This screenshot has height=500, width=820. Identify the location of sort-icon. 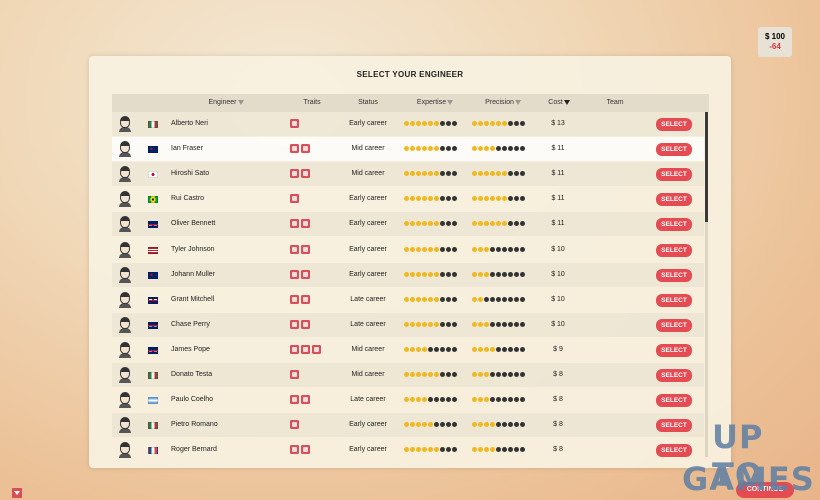
(517, 102).